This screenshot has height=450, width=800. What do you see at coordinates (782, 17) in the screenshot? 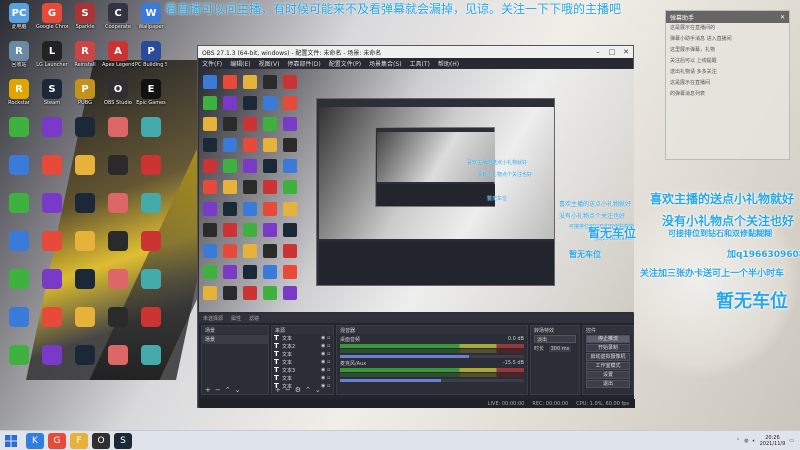
I see `chat-close-icon: ✕` at bounding box center [782, 17].